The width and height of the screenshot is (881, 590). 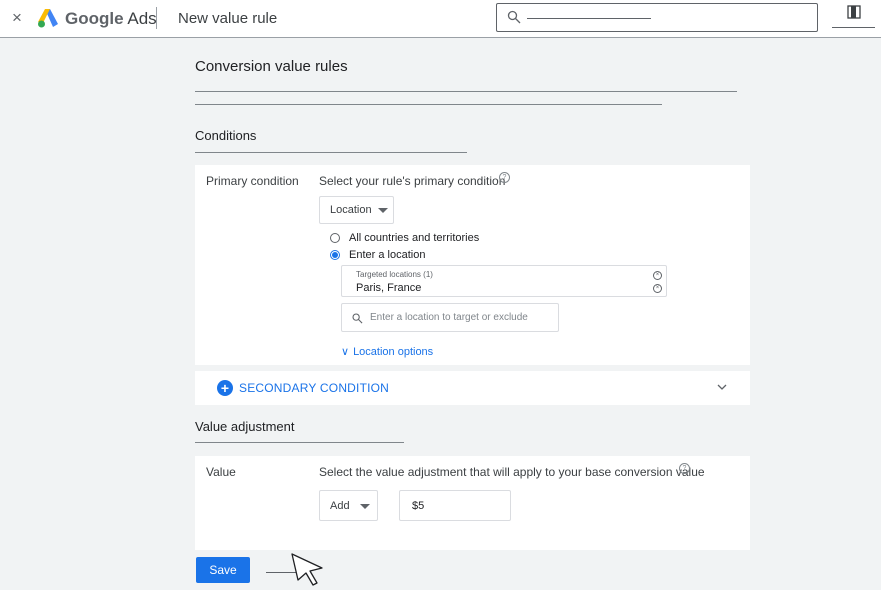 I want to click on adjustment-amount-value: $5, so click(x=418, y=506).